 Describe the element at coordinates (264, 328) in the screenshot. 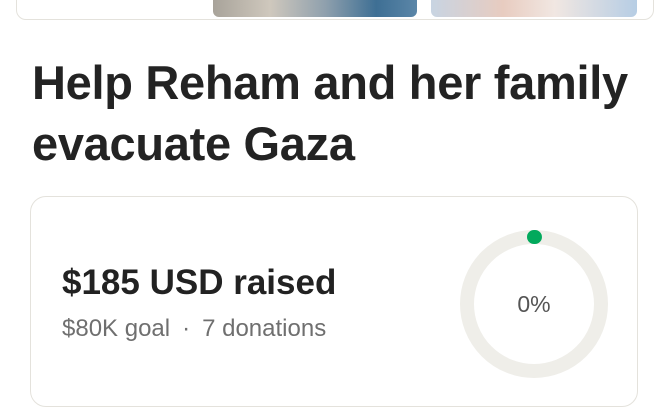

I see `donation-count: 7 donations` at that location.